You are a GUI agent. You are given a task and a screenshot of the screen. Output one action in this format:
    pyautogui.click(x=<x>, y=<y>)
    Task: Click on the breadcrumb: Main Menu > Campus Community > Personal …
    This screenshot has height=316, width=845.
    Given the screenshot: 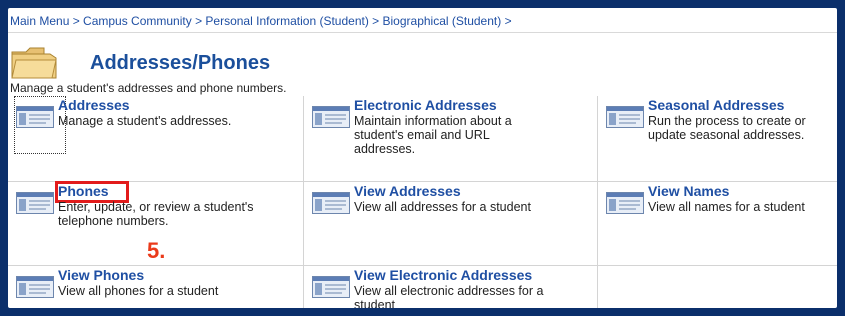 What is the action you would take?
    pyautogui.click(x=261, y=21)
    